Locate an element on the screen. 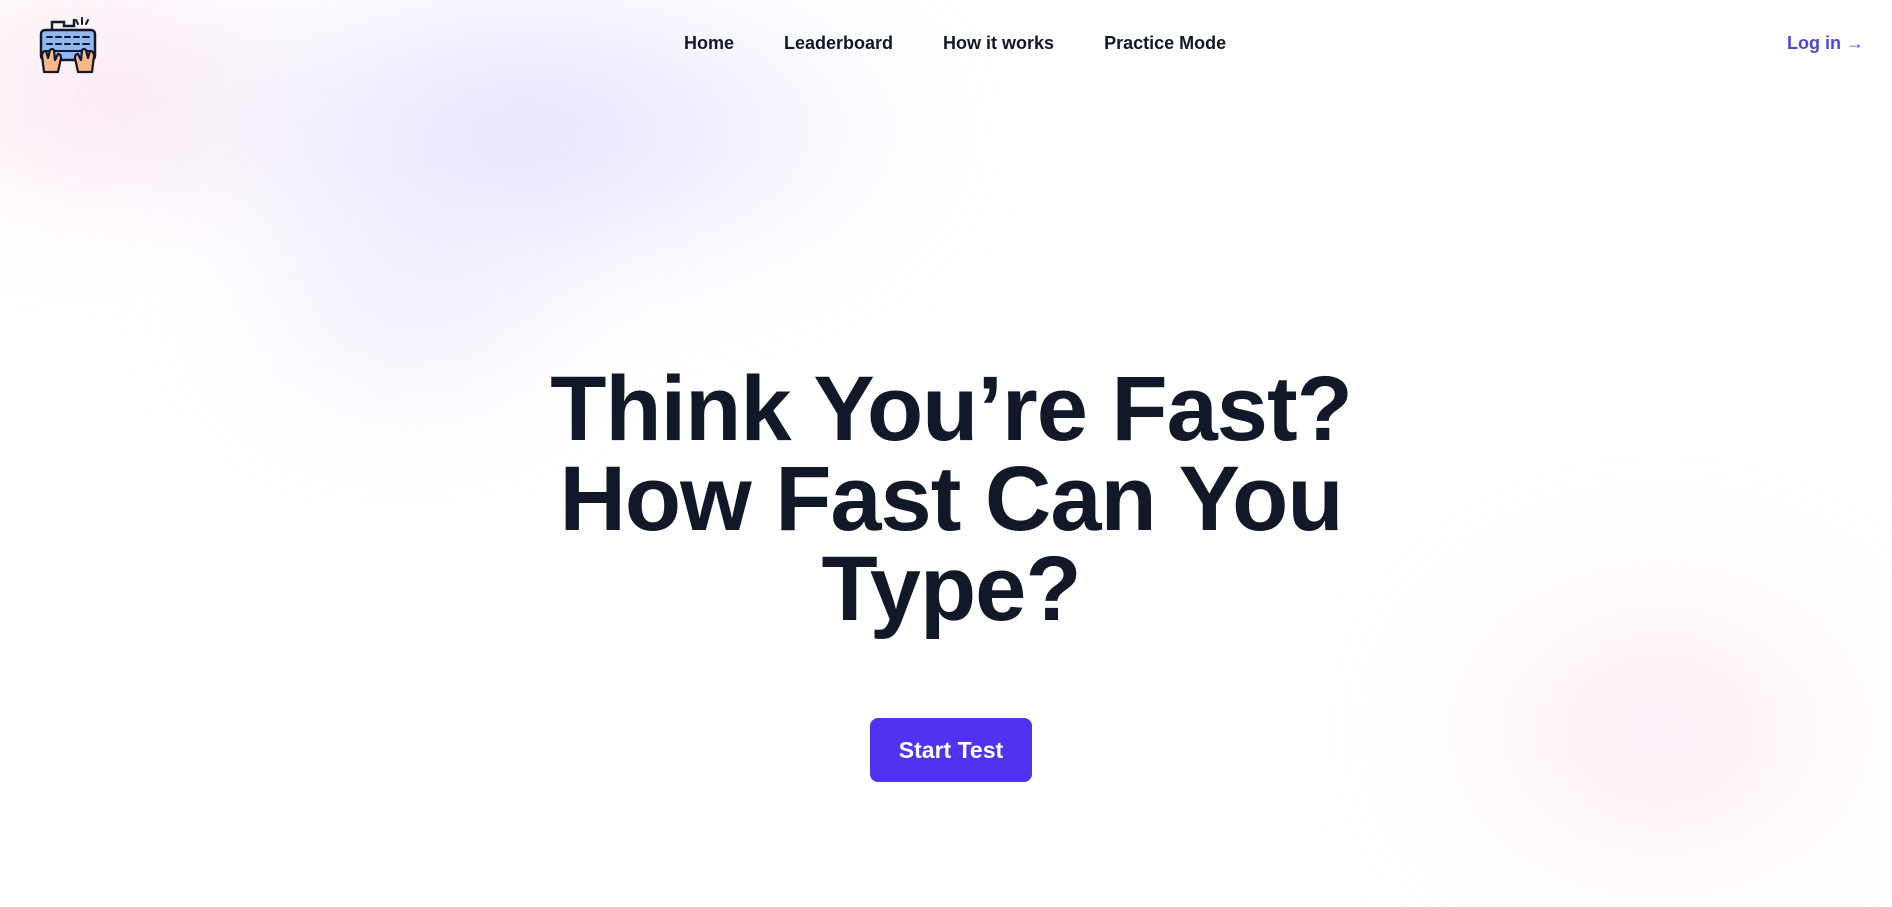  nav-link-leaderboard: Leaderboard is located at coordinates (838, 43).